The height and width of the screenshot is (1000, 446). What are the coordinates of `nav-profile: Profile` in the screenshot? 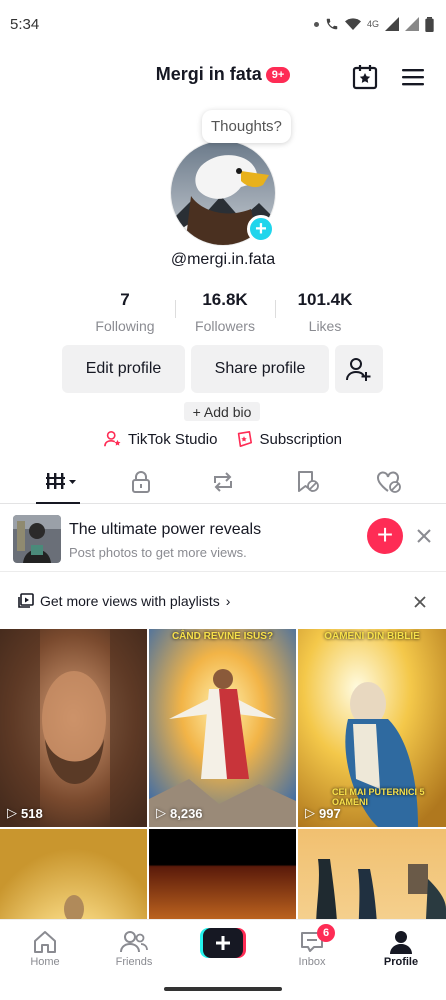 It's located at (401, 948).